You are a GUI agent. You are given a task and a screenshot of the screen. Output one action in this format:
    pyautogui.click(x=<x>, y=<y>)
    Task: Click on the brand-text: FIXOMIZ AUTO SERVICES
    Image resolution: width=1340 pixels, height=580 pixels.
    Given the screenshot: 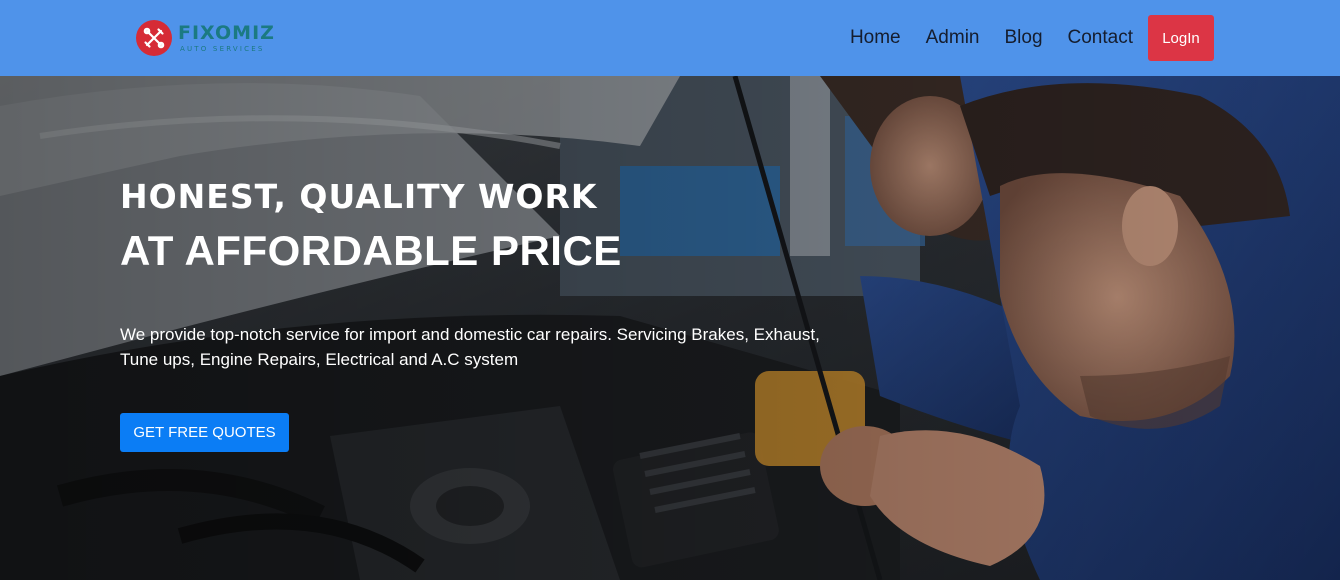 What is the action you would take?
    pyautogui.click(x=226, y=37)
    